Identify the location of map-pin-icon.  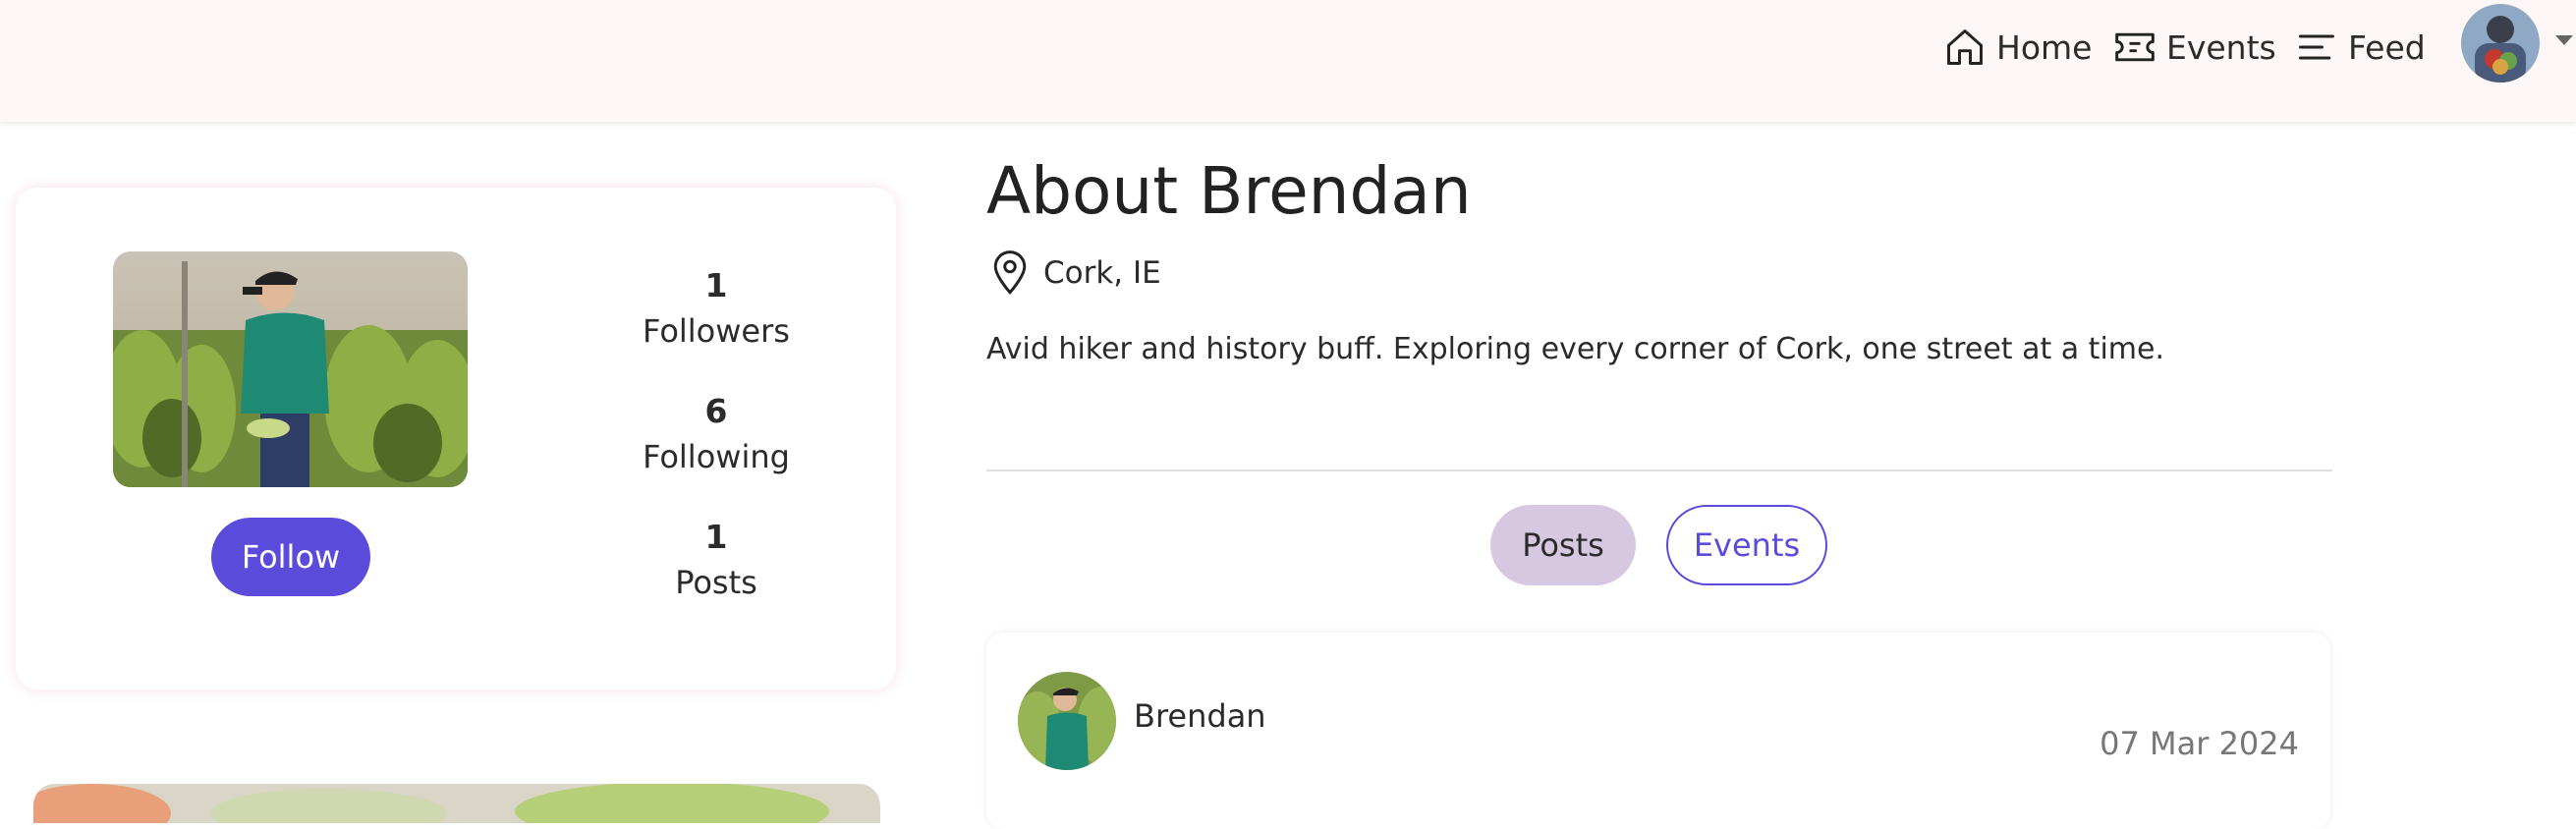
(1010, 272).